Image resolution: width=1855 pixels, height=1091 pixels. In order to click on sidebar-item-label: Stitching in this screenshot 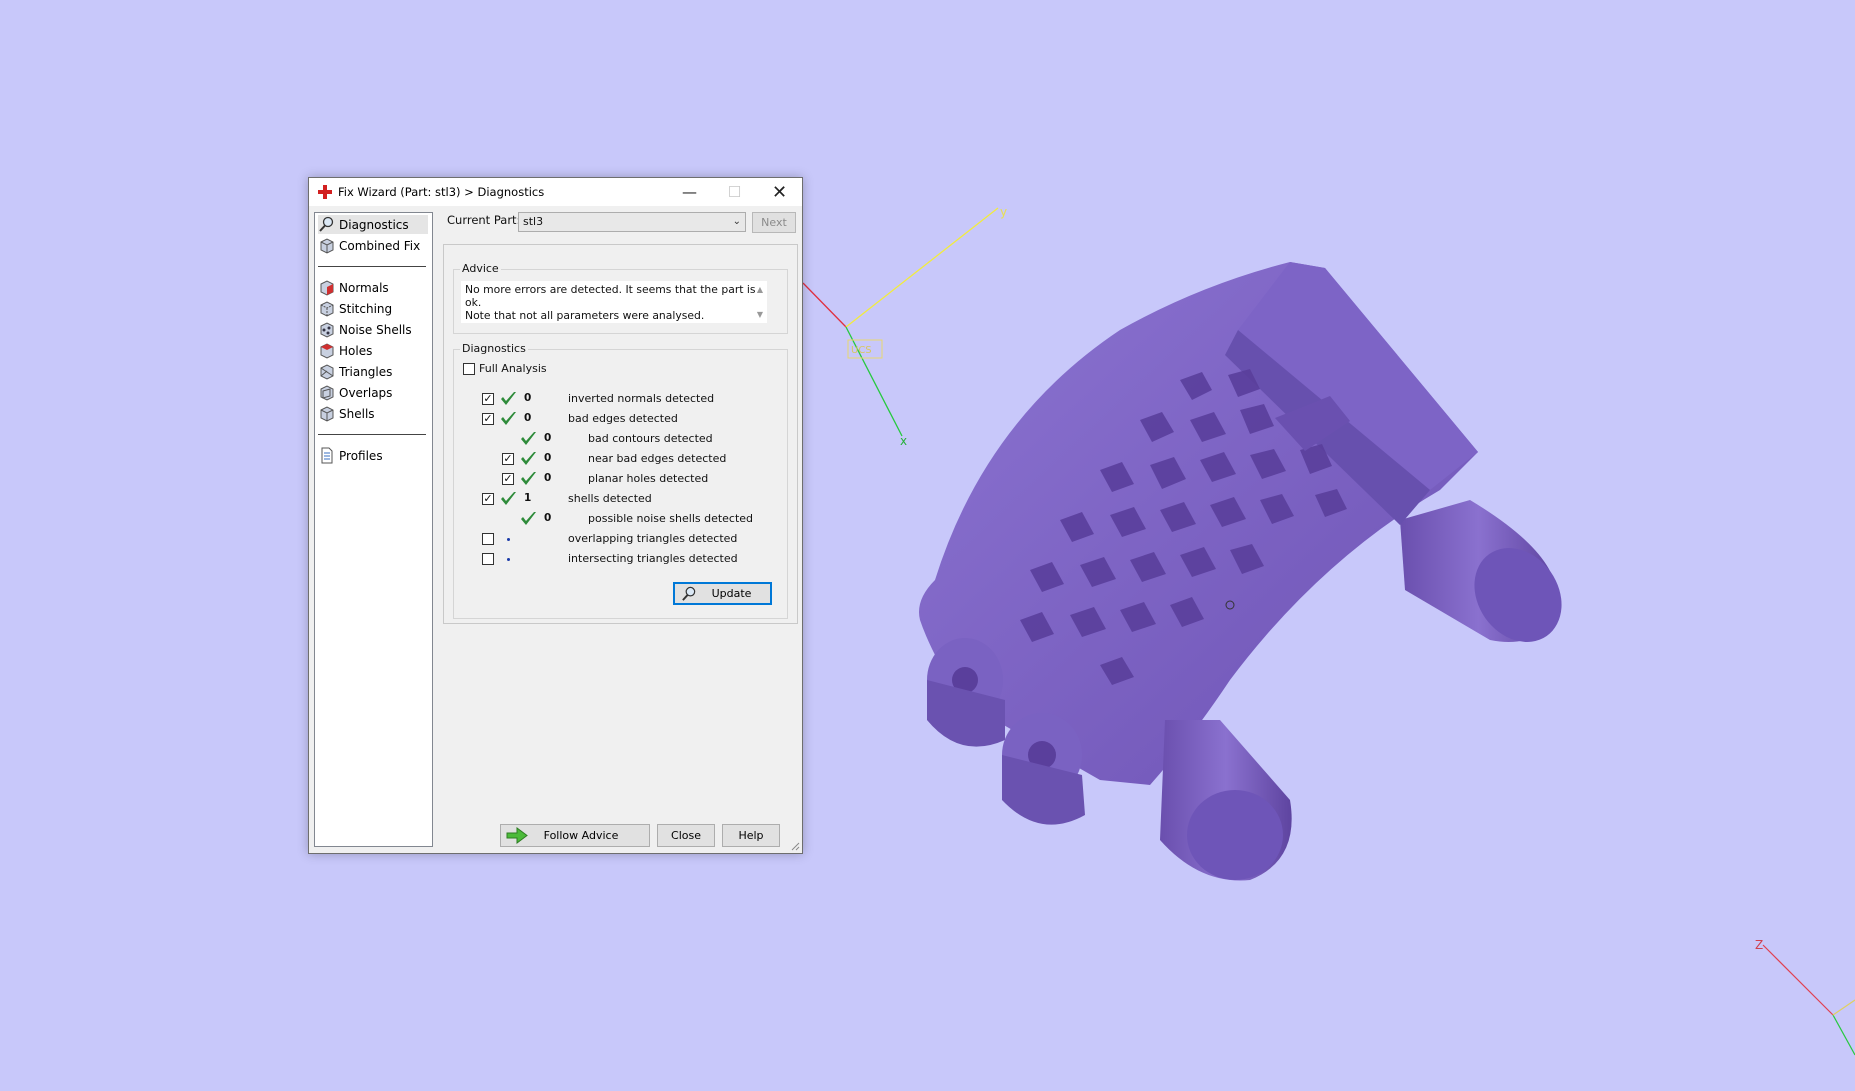, I will do `click(366, 308)`.